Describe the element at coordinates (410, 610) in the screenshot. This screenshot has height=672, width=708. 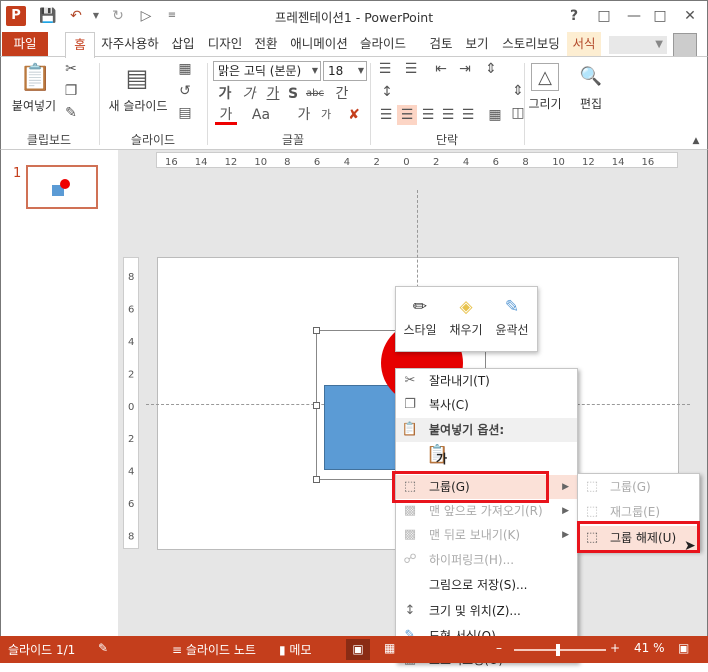
I see `size-icon: ↕` at that location.